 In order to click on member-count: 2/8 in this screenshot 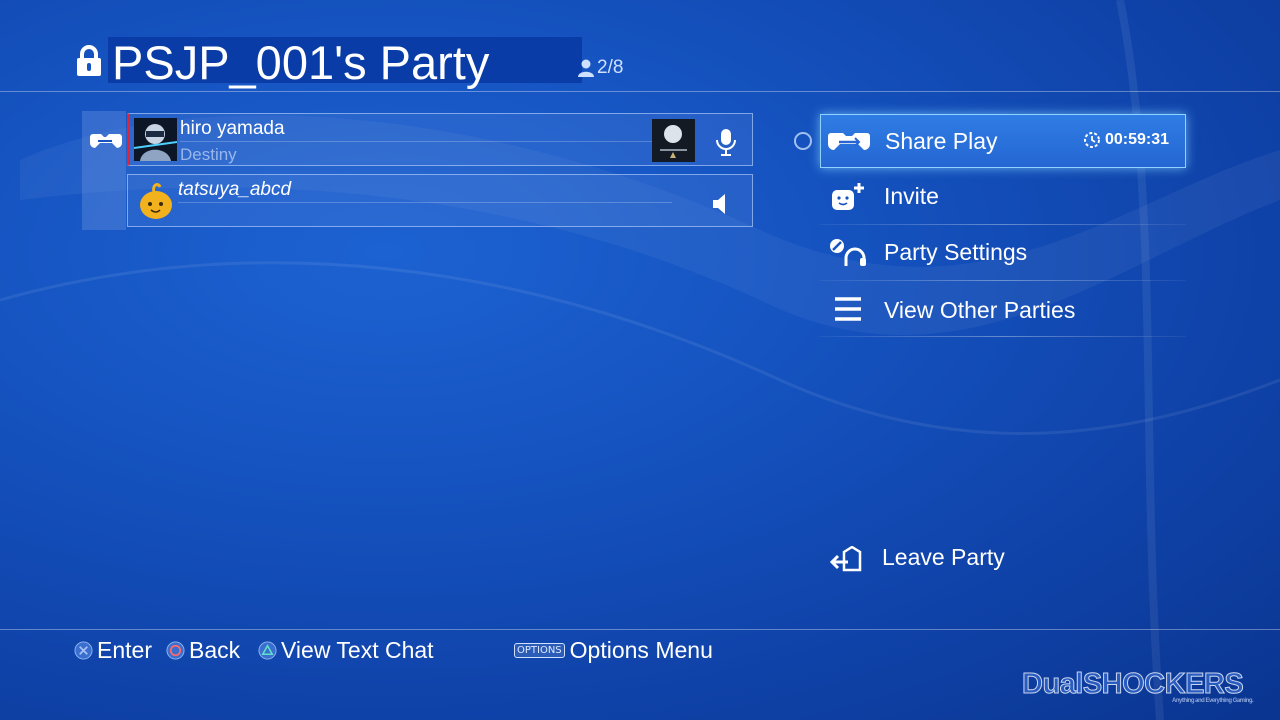, I will do `click(600, 68)`.